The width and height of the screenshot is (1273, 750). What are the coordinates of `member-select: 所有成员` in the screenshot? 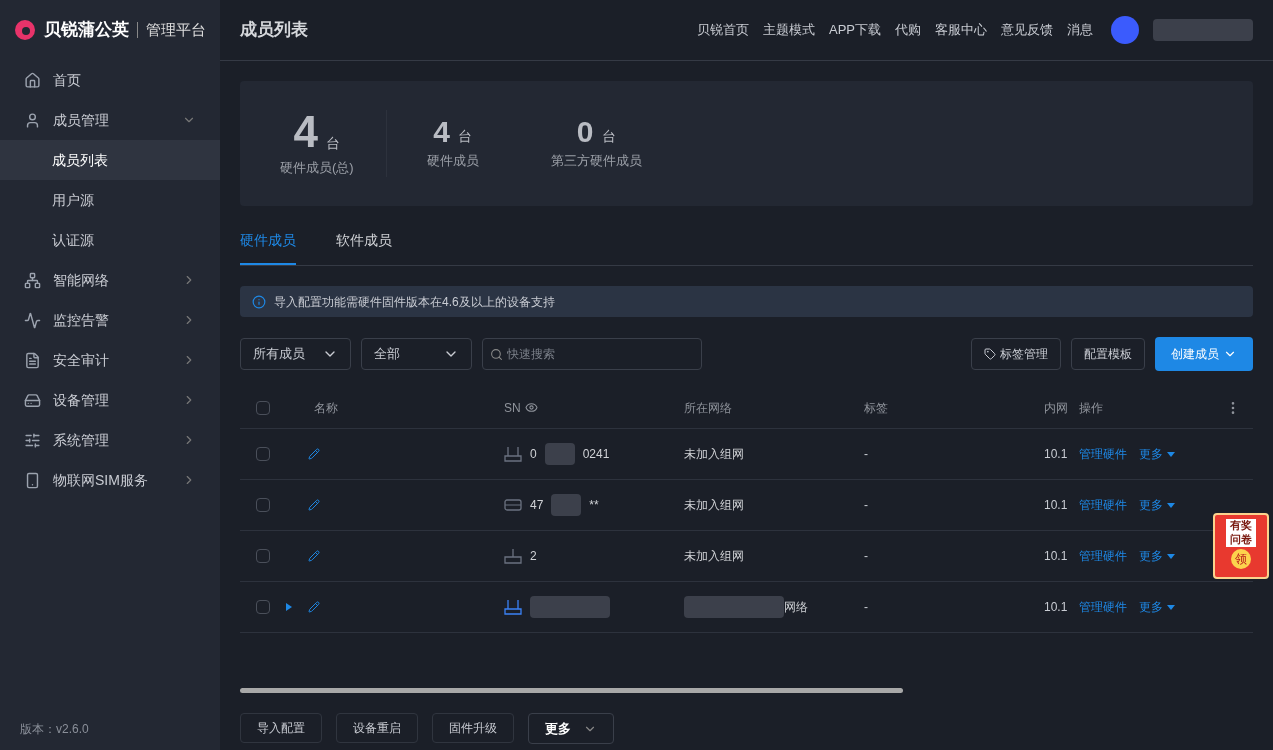 It's located at (295, 354).